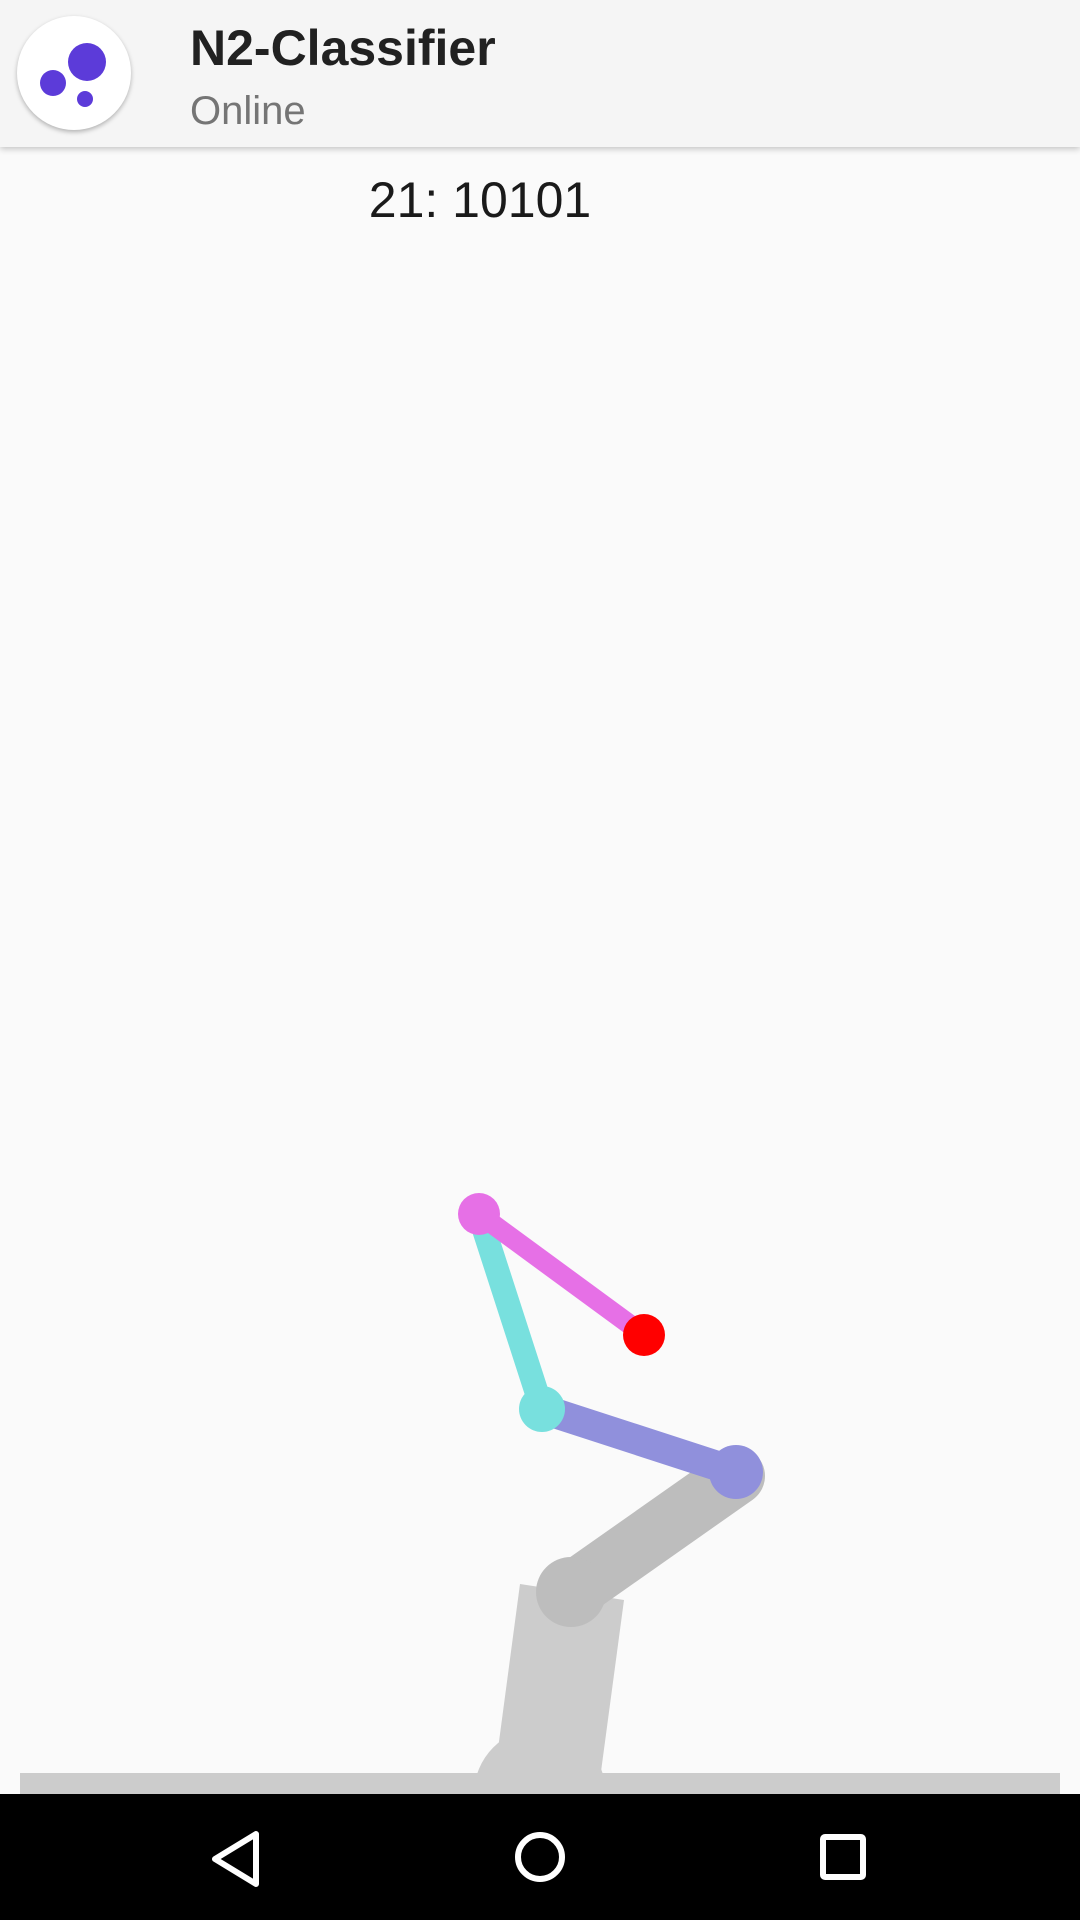  I want to click on recents-square-icon, so click(843, 1857).